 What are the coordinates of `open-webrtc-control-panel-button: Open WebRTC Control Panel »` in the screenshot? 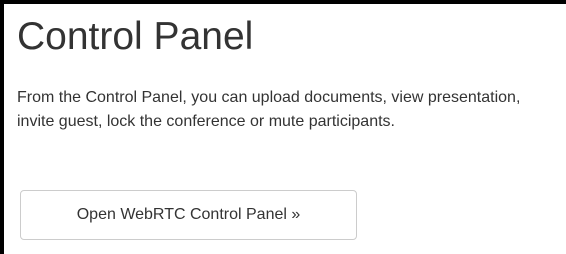 It's located at (188, 215).